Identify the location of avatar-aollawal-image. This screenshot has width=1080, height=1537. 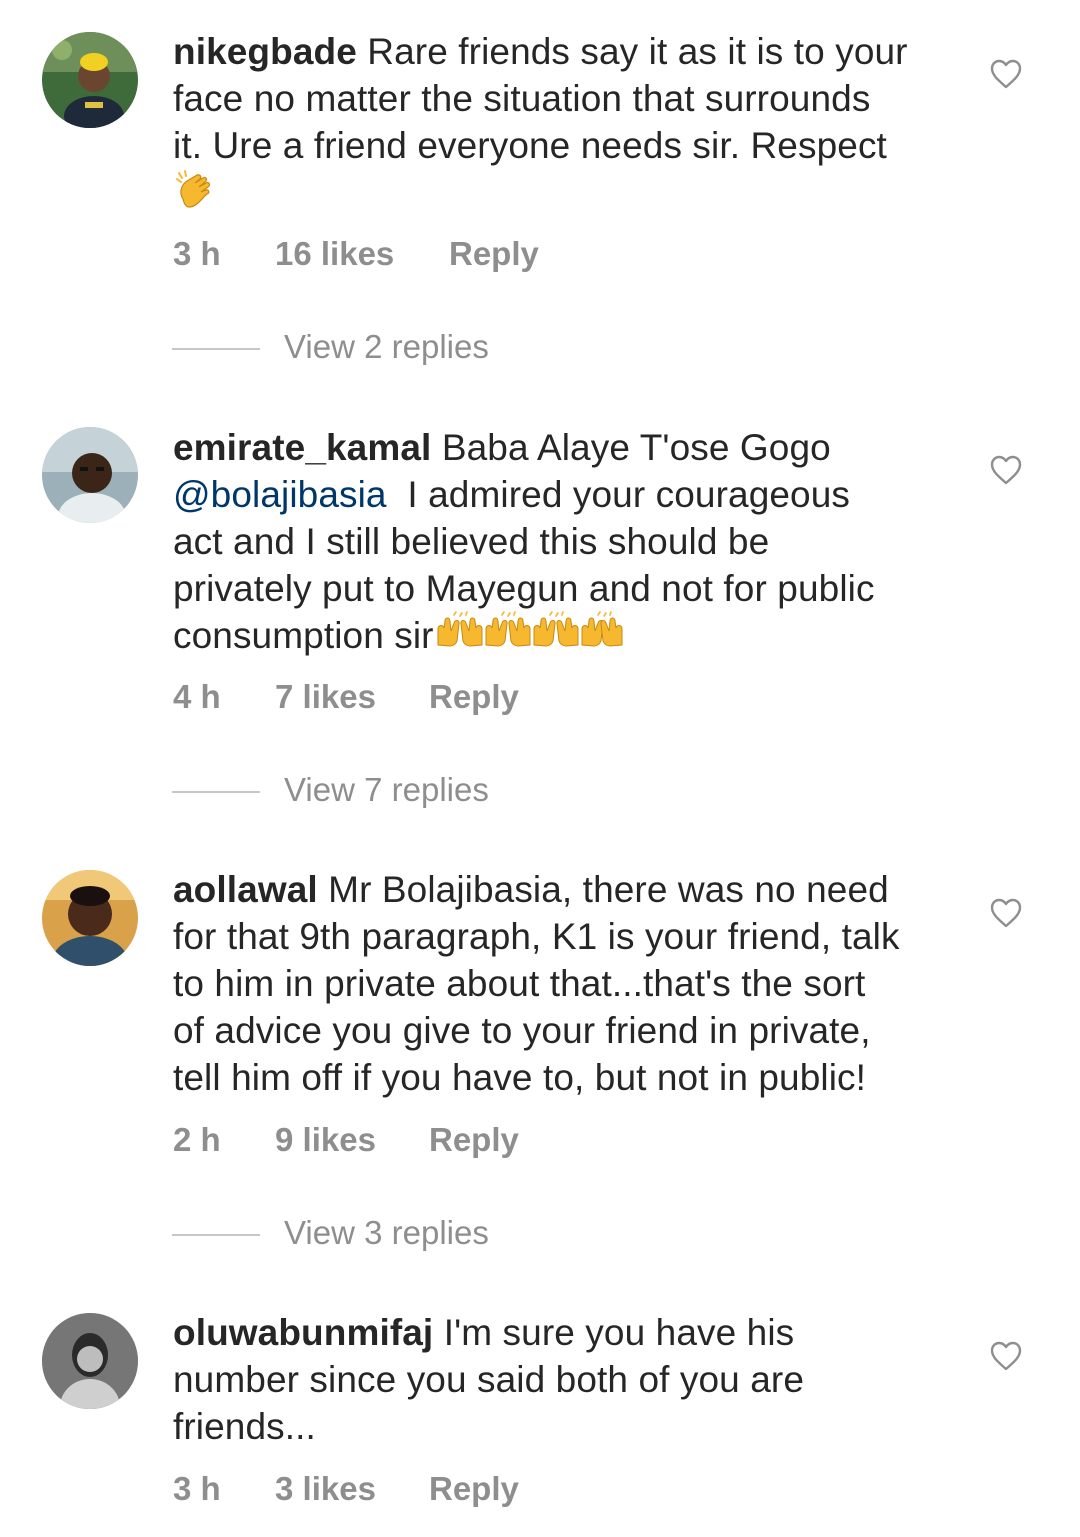
(90, 918).